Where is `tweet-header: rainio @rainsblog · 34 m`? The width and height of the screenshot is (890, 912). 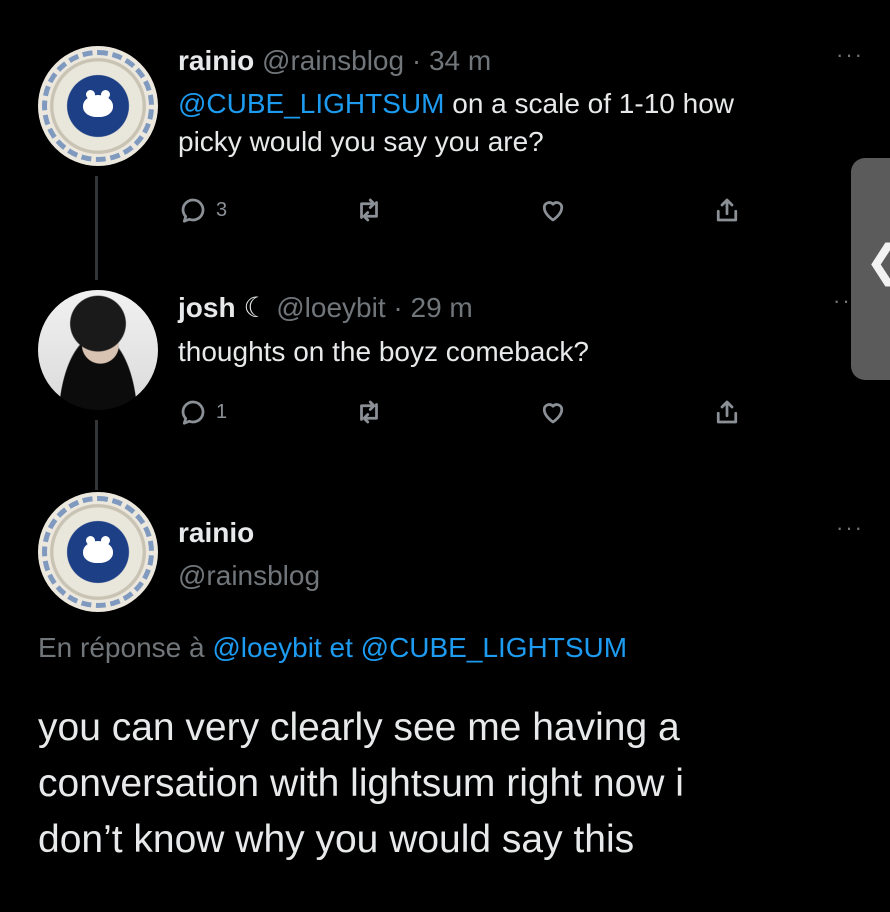 tweet-header: rainio @rainsblog · 34 m is located at coordinates (334, 61).